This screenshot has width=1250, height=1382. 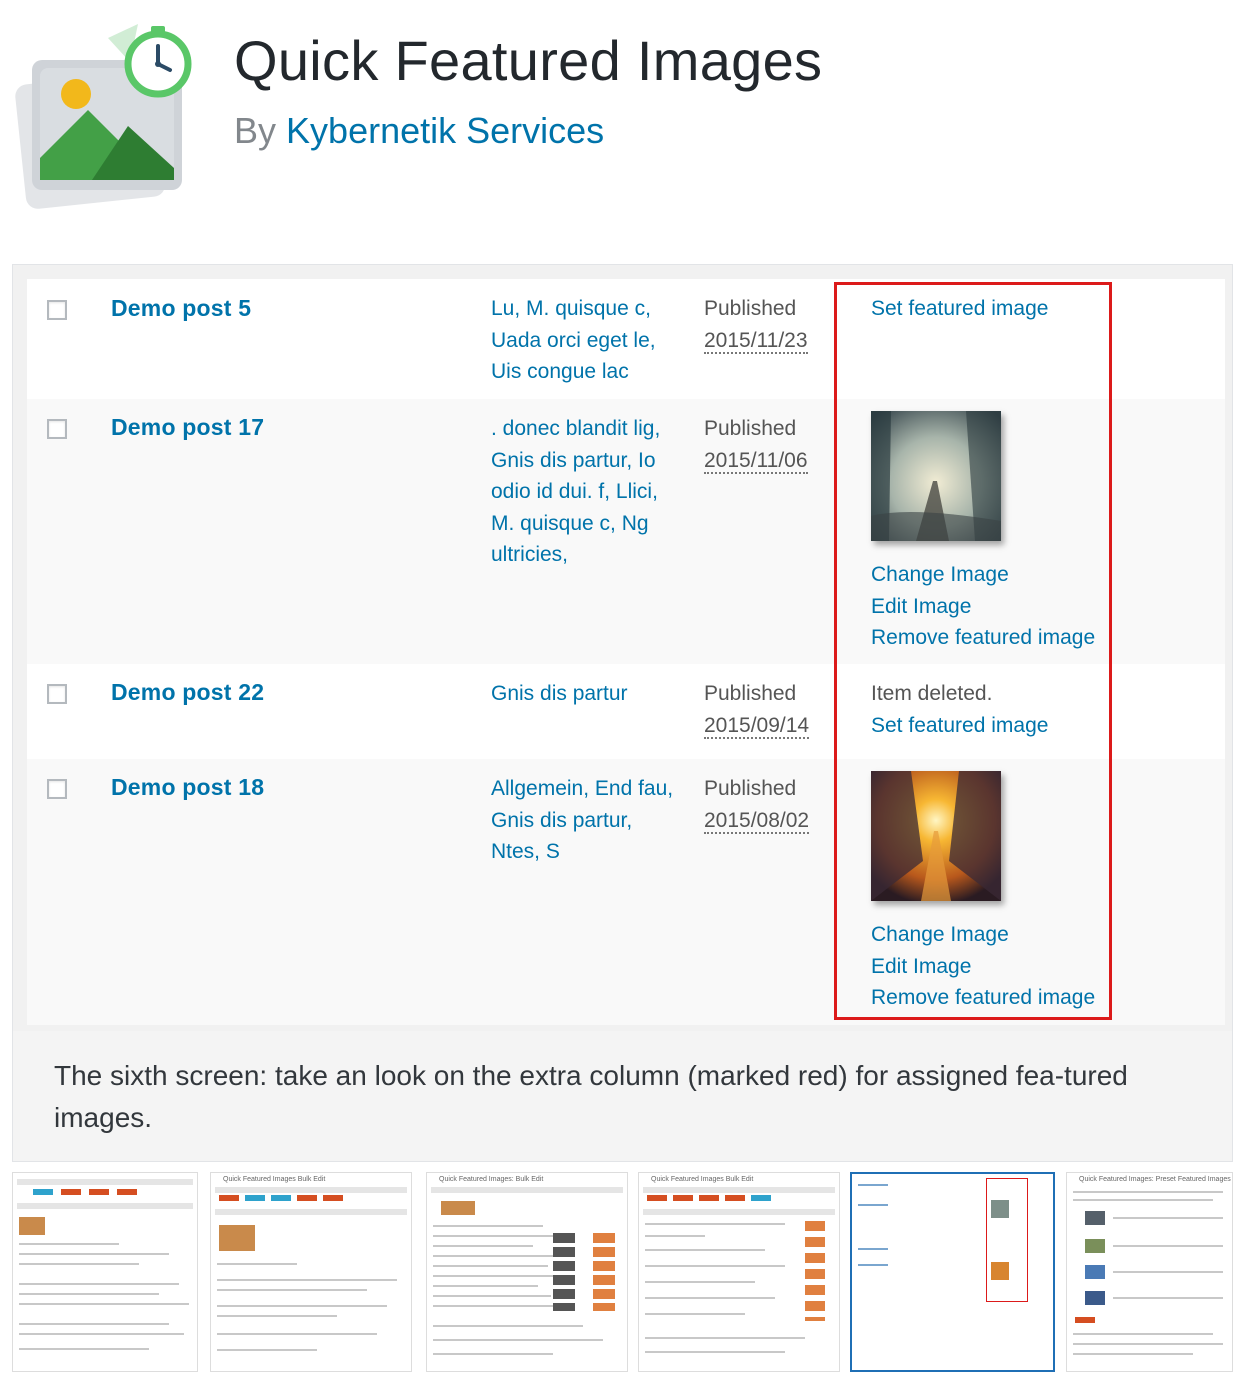 What do you see at coordinates (187, 787) in the screenshot?
I see `post-title-link: Demo post 18` at bounding box center [187, 787].